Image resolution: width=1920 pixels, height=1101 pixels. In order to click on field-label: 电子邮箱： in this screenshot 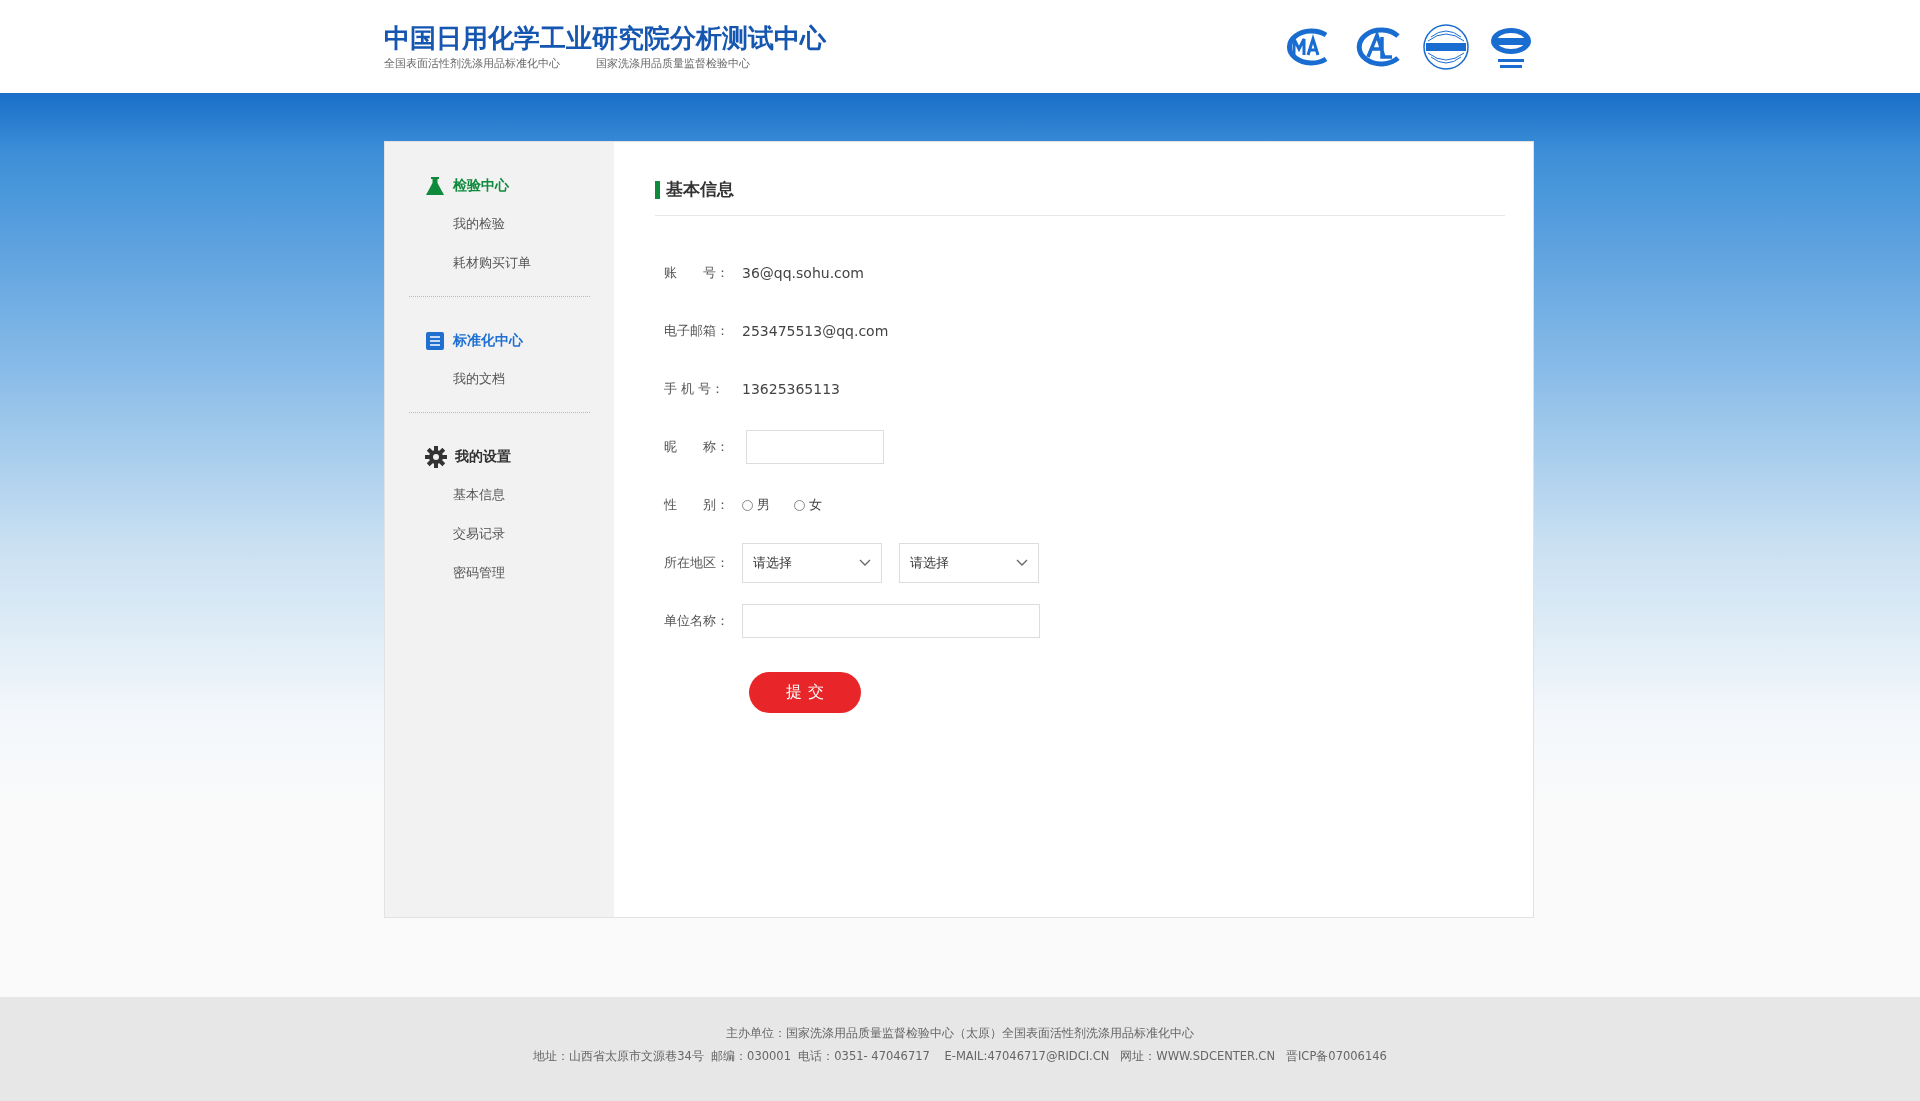, I will do `click(697, 331)`.